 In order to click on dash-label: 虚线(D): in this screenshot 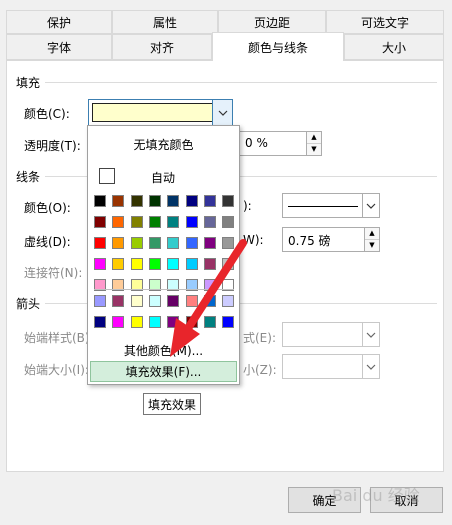, I will do `click(47, 242)`.